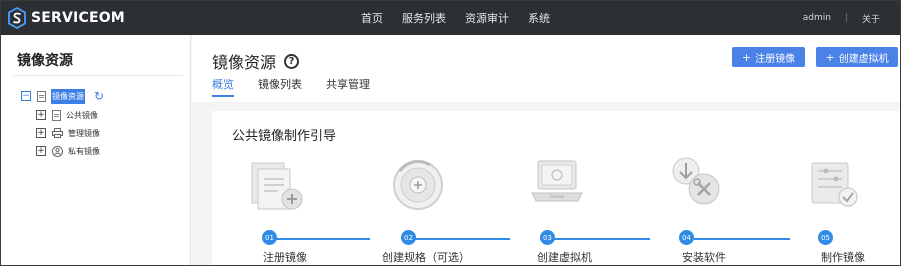 The height and width of the screenshot is (266, 901). Describe the element at coordinates (418, 185) in the screenshot. I see `disc-plus-icon` at that location.